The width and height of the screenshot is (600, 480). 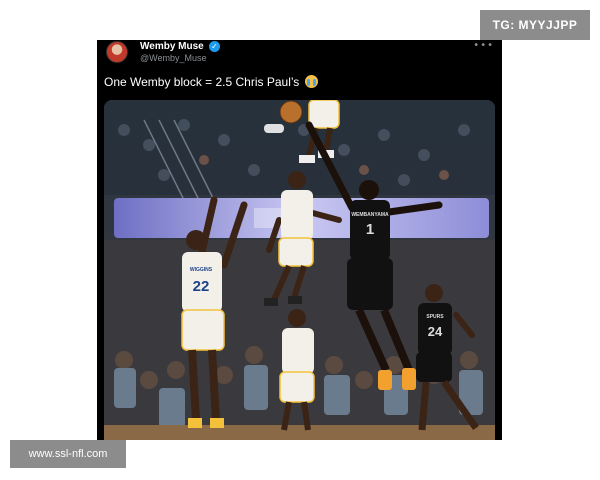 I want to click on tg-watermark: TG: MYYJJPP, so click(x=535, y=25).